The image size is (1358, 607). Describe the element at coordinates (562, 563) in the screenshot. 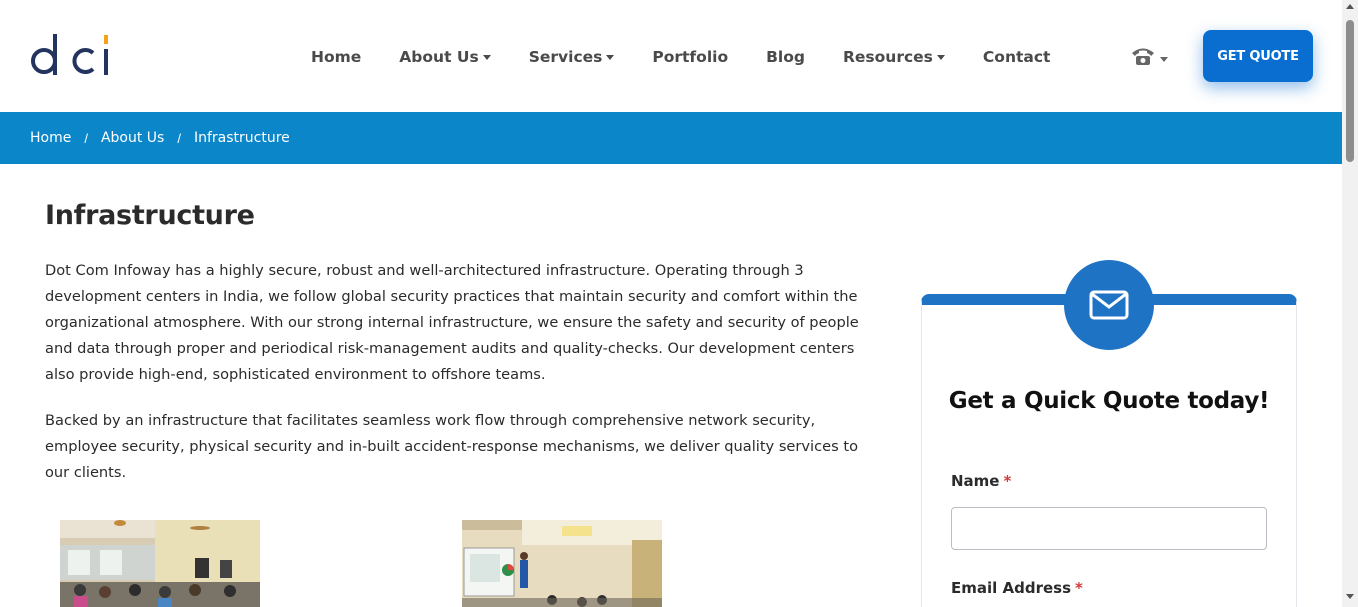

I see `training-room-photo` at that location.